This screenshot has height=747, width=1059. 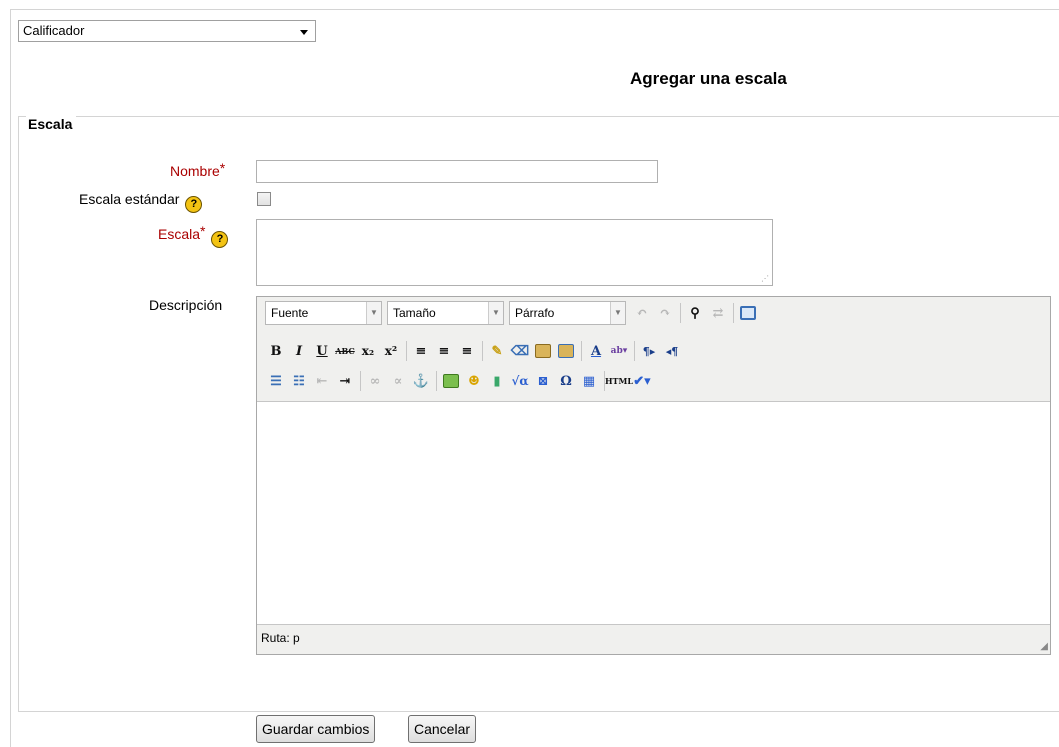 What do you see at coordinates (414, 313) in the screenshot?
I see `size-combo-value: Tamaño` at bounding box center [414, 313].